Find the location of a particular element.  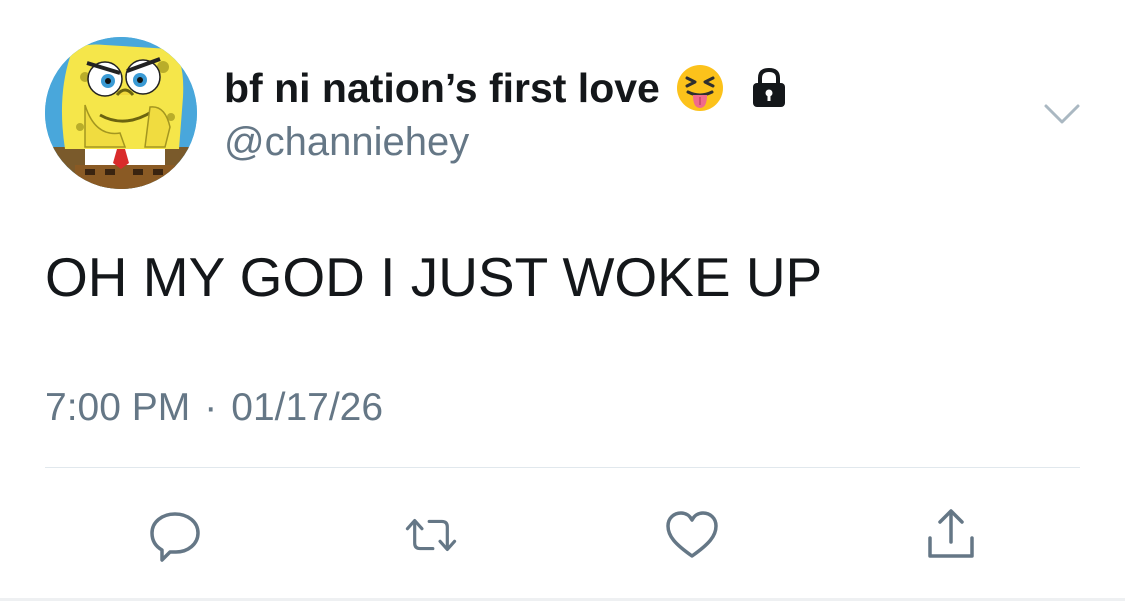

chevron-down-icon is located at coordinates (1062, 114).